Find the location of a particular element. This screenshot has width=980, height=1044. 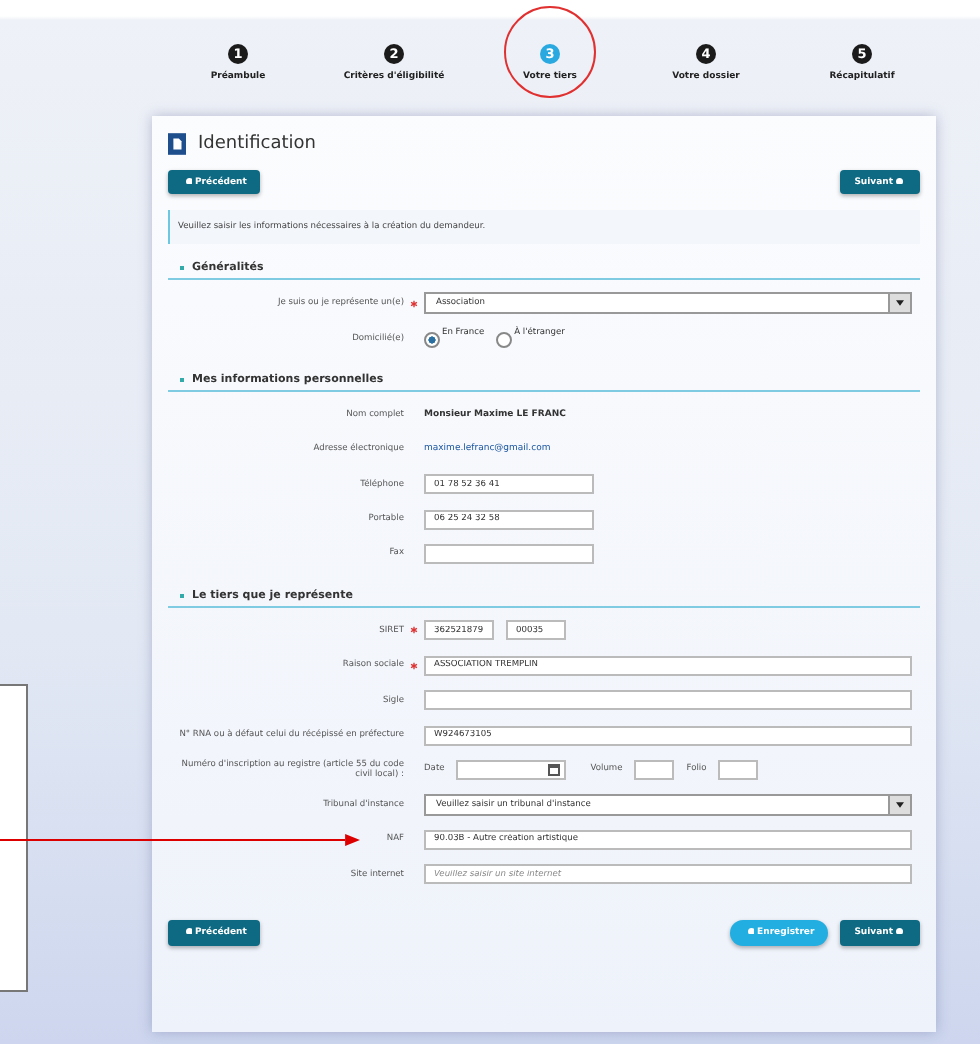

calendar-icon is located at coordinates (554, 769).